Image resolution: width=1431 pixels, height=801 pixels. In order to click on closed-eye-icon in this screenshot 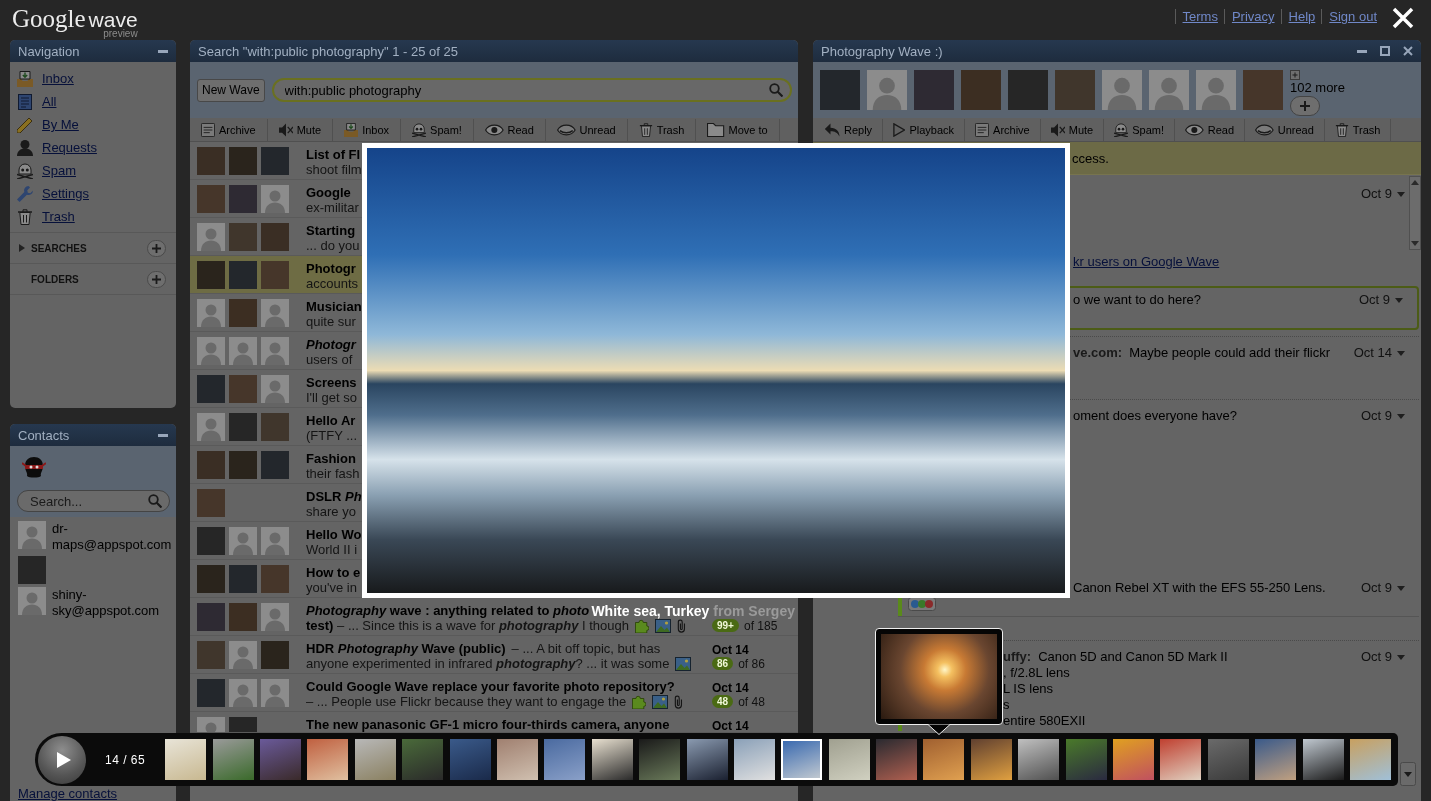, I will do `click(566, 129)`.